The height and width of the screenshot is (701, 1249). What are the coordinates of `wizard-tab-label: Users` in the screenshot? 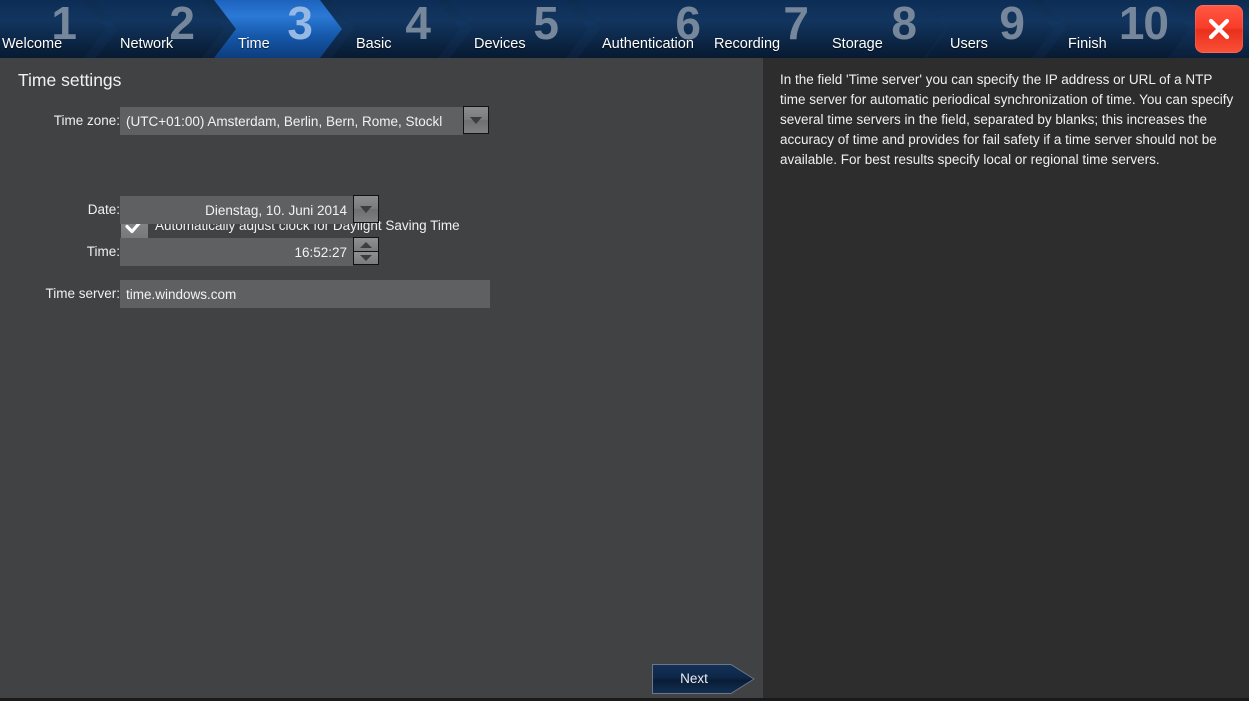 It's located at (969, 44).